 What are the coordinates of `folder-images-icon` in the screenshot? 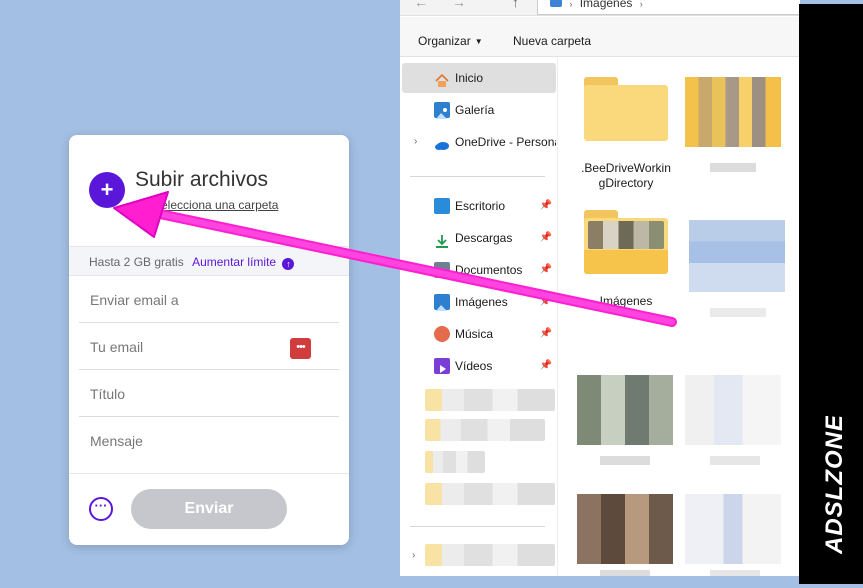 It's located at (626, 242).